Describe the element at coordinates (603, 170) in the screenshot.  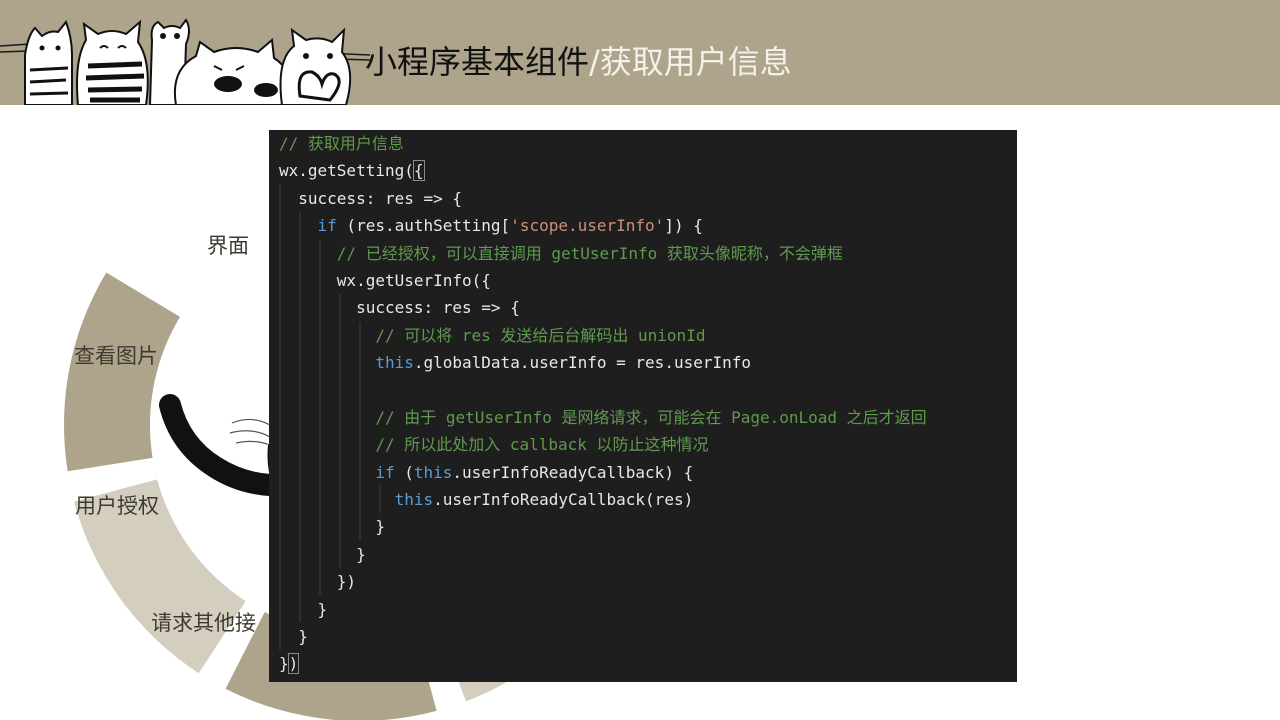
I see `code-line: wx.getSetting({` at that location.